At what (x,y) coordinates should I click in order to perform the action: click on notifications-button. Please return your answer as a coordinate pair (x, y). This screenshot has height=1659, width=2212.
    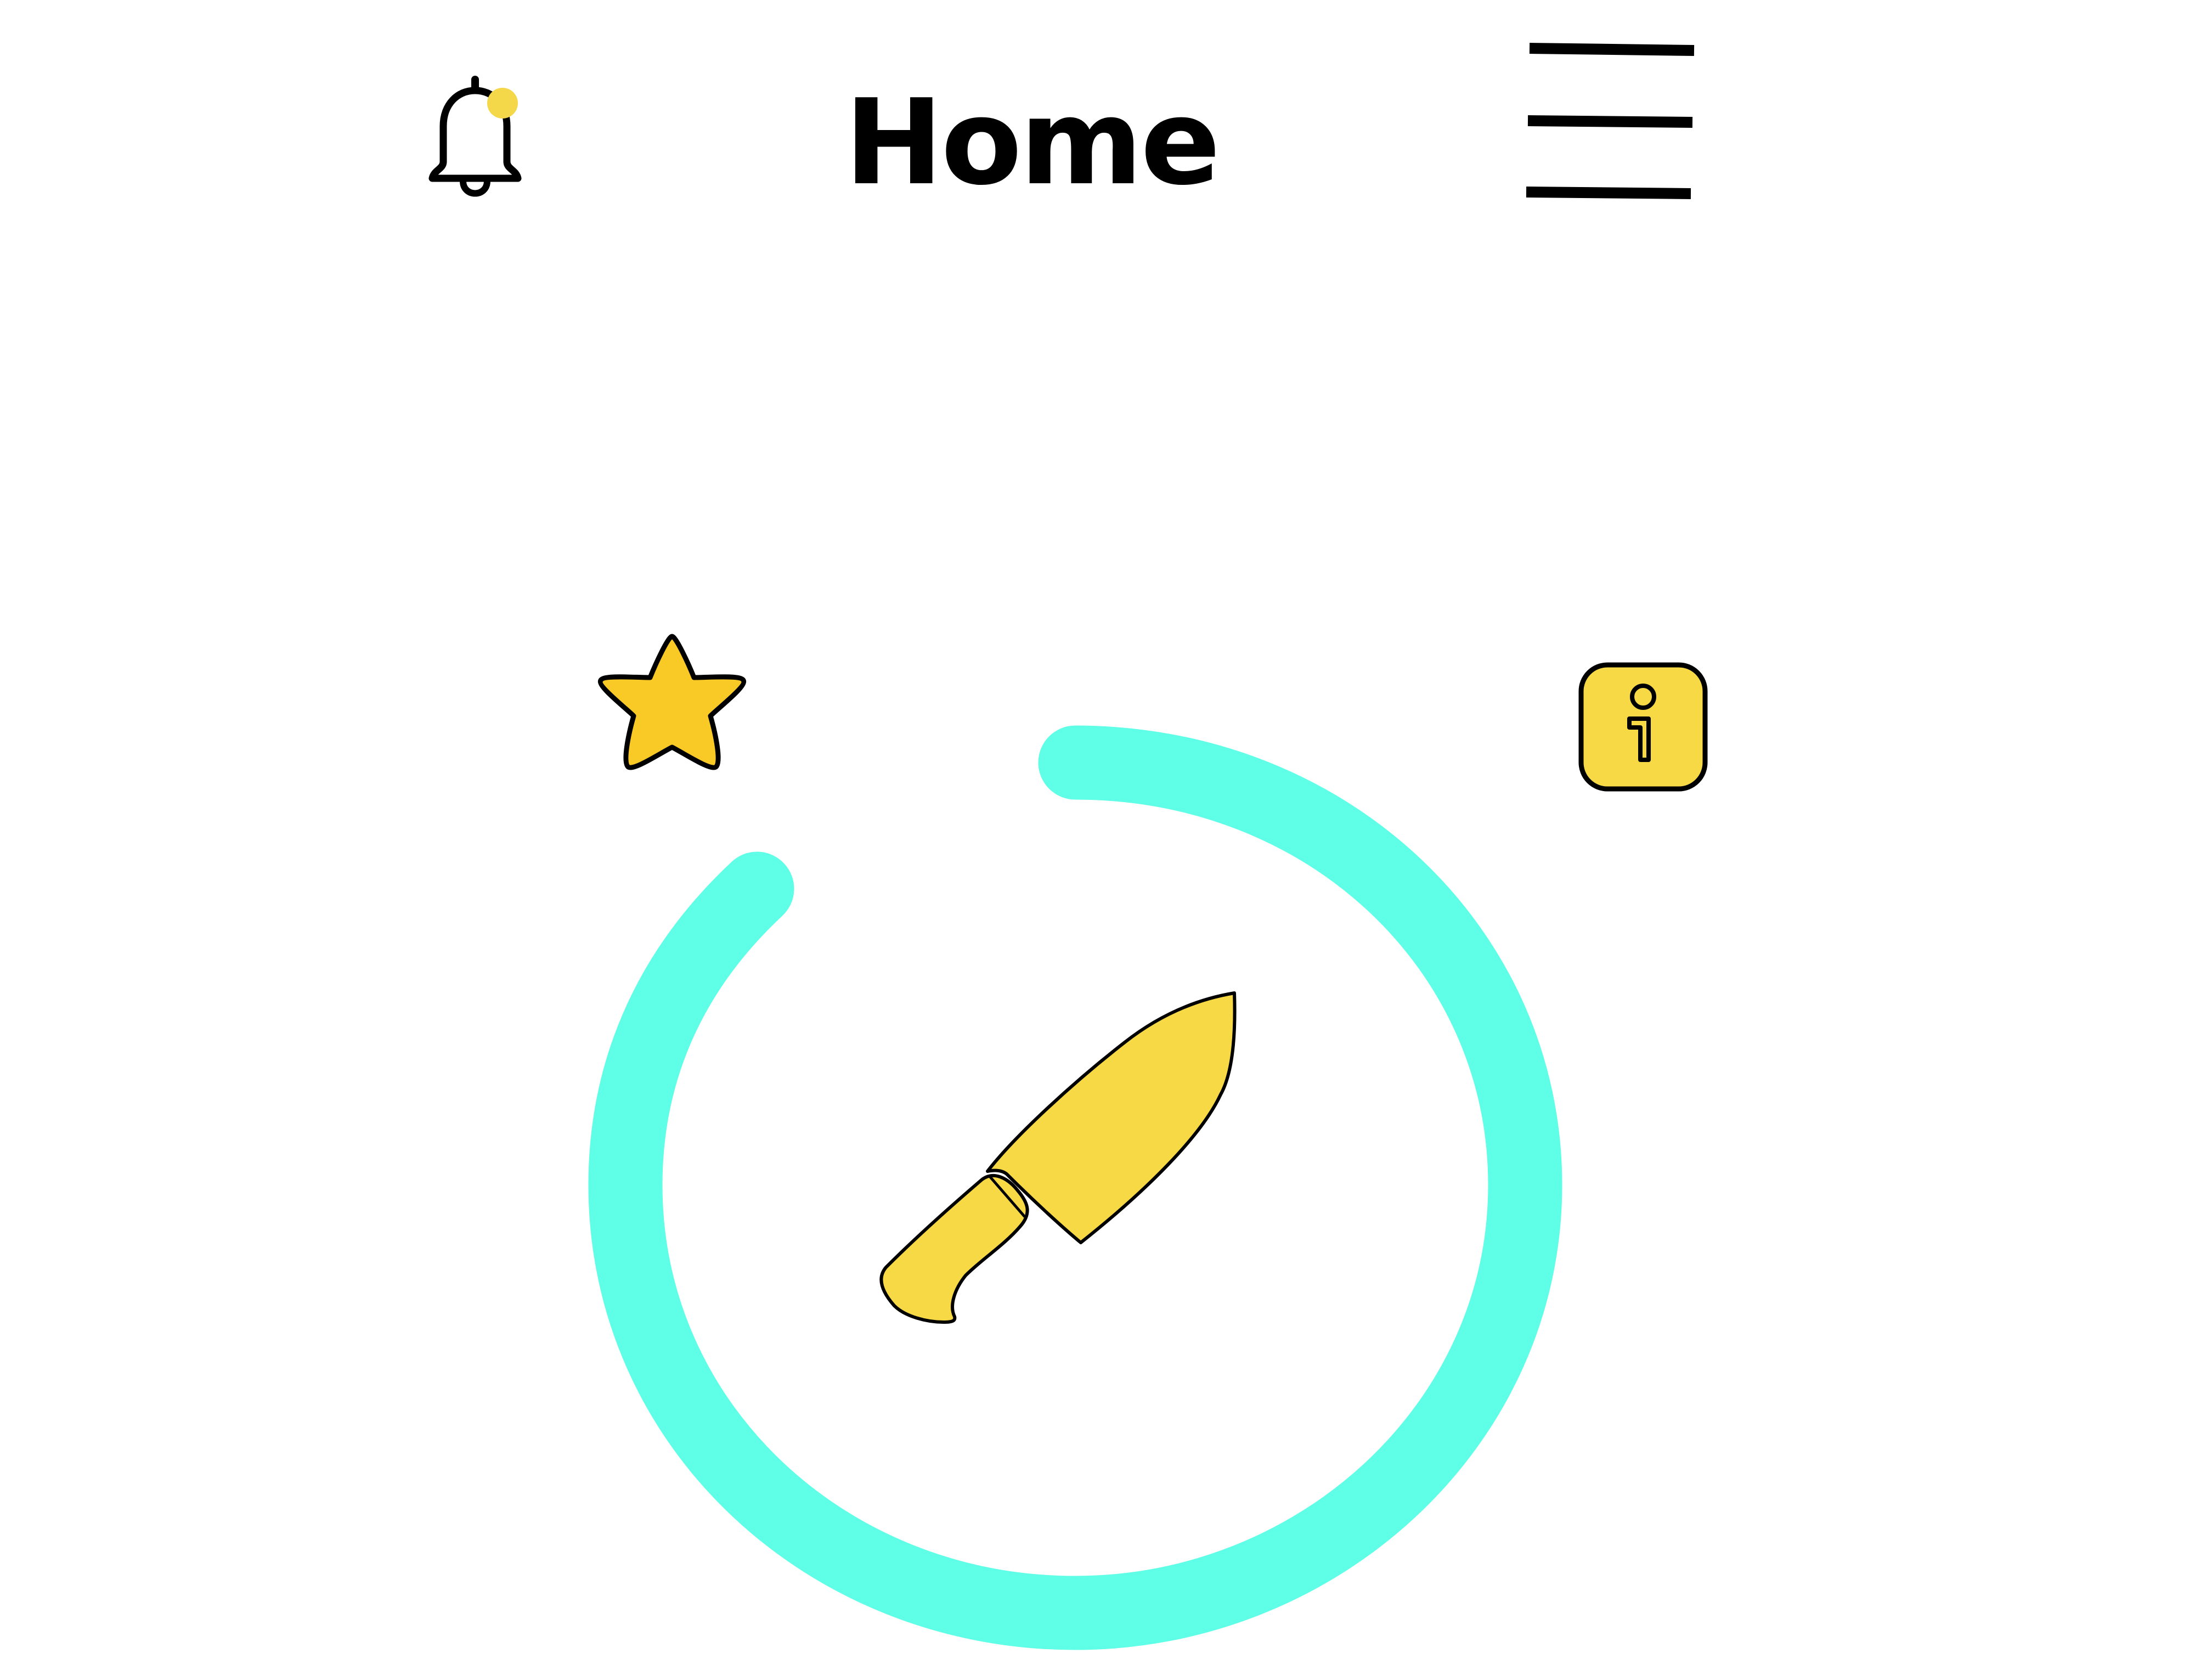
    Looking at the image, I should click on (475, 137).